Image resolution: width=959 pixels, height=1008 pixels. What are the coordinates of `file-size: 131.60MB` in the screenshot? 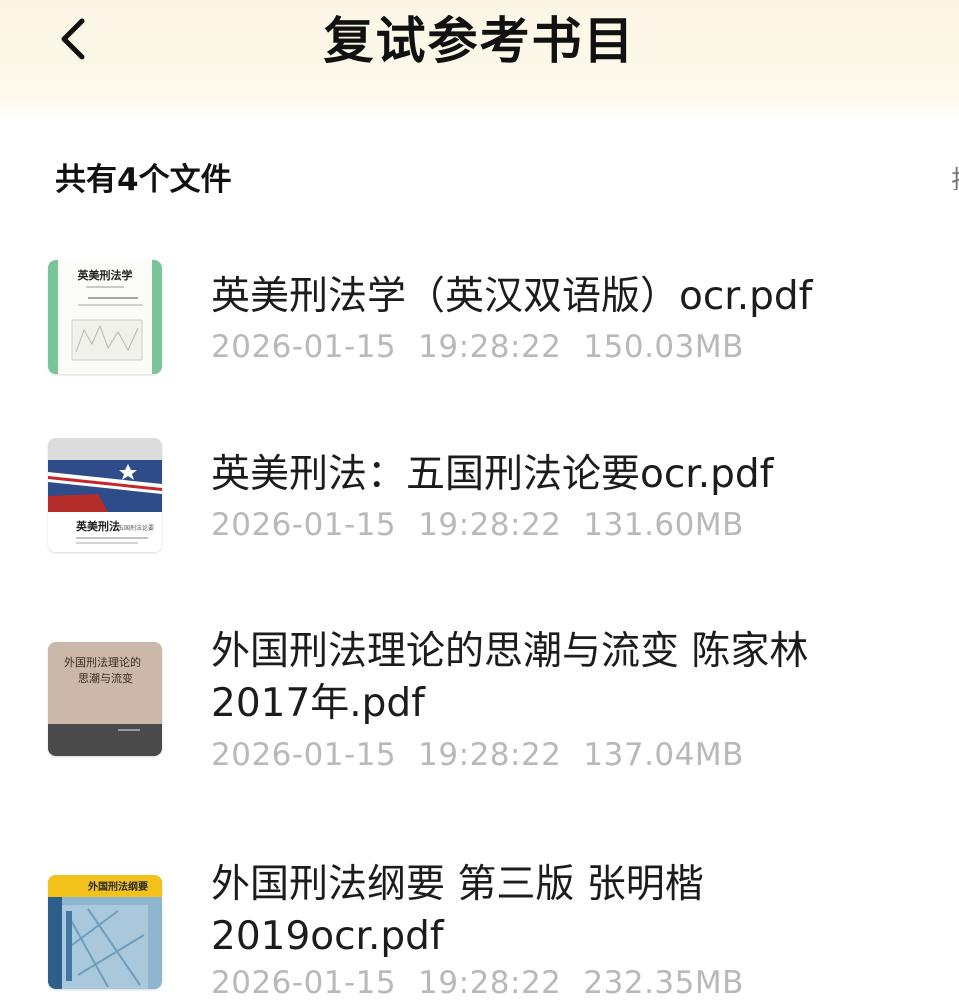 It's located at (663, 525).